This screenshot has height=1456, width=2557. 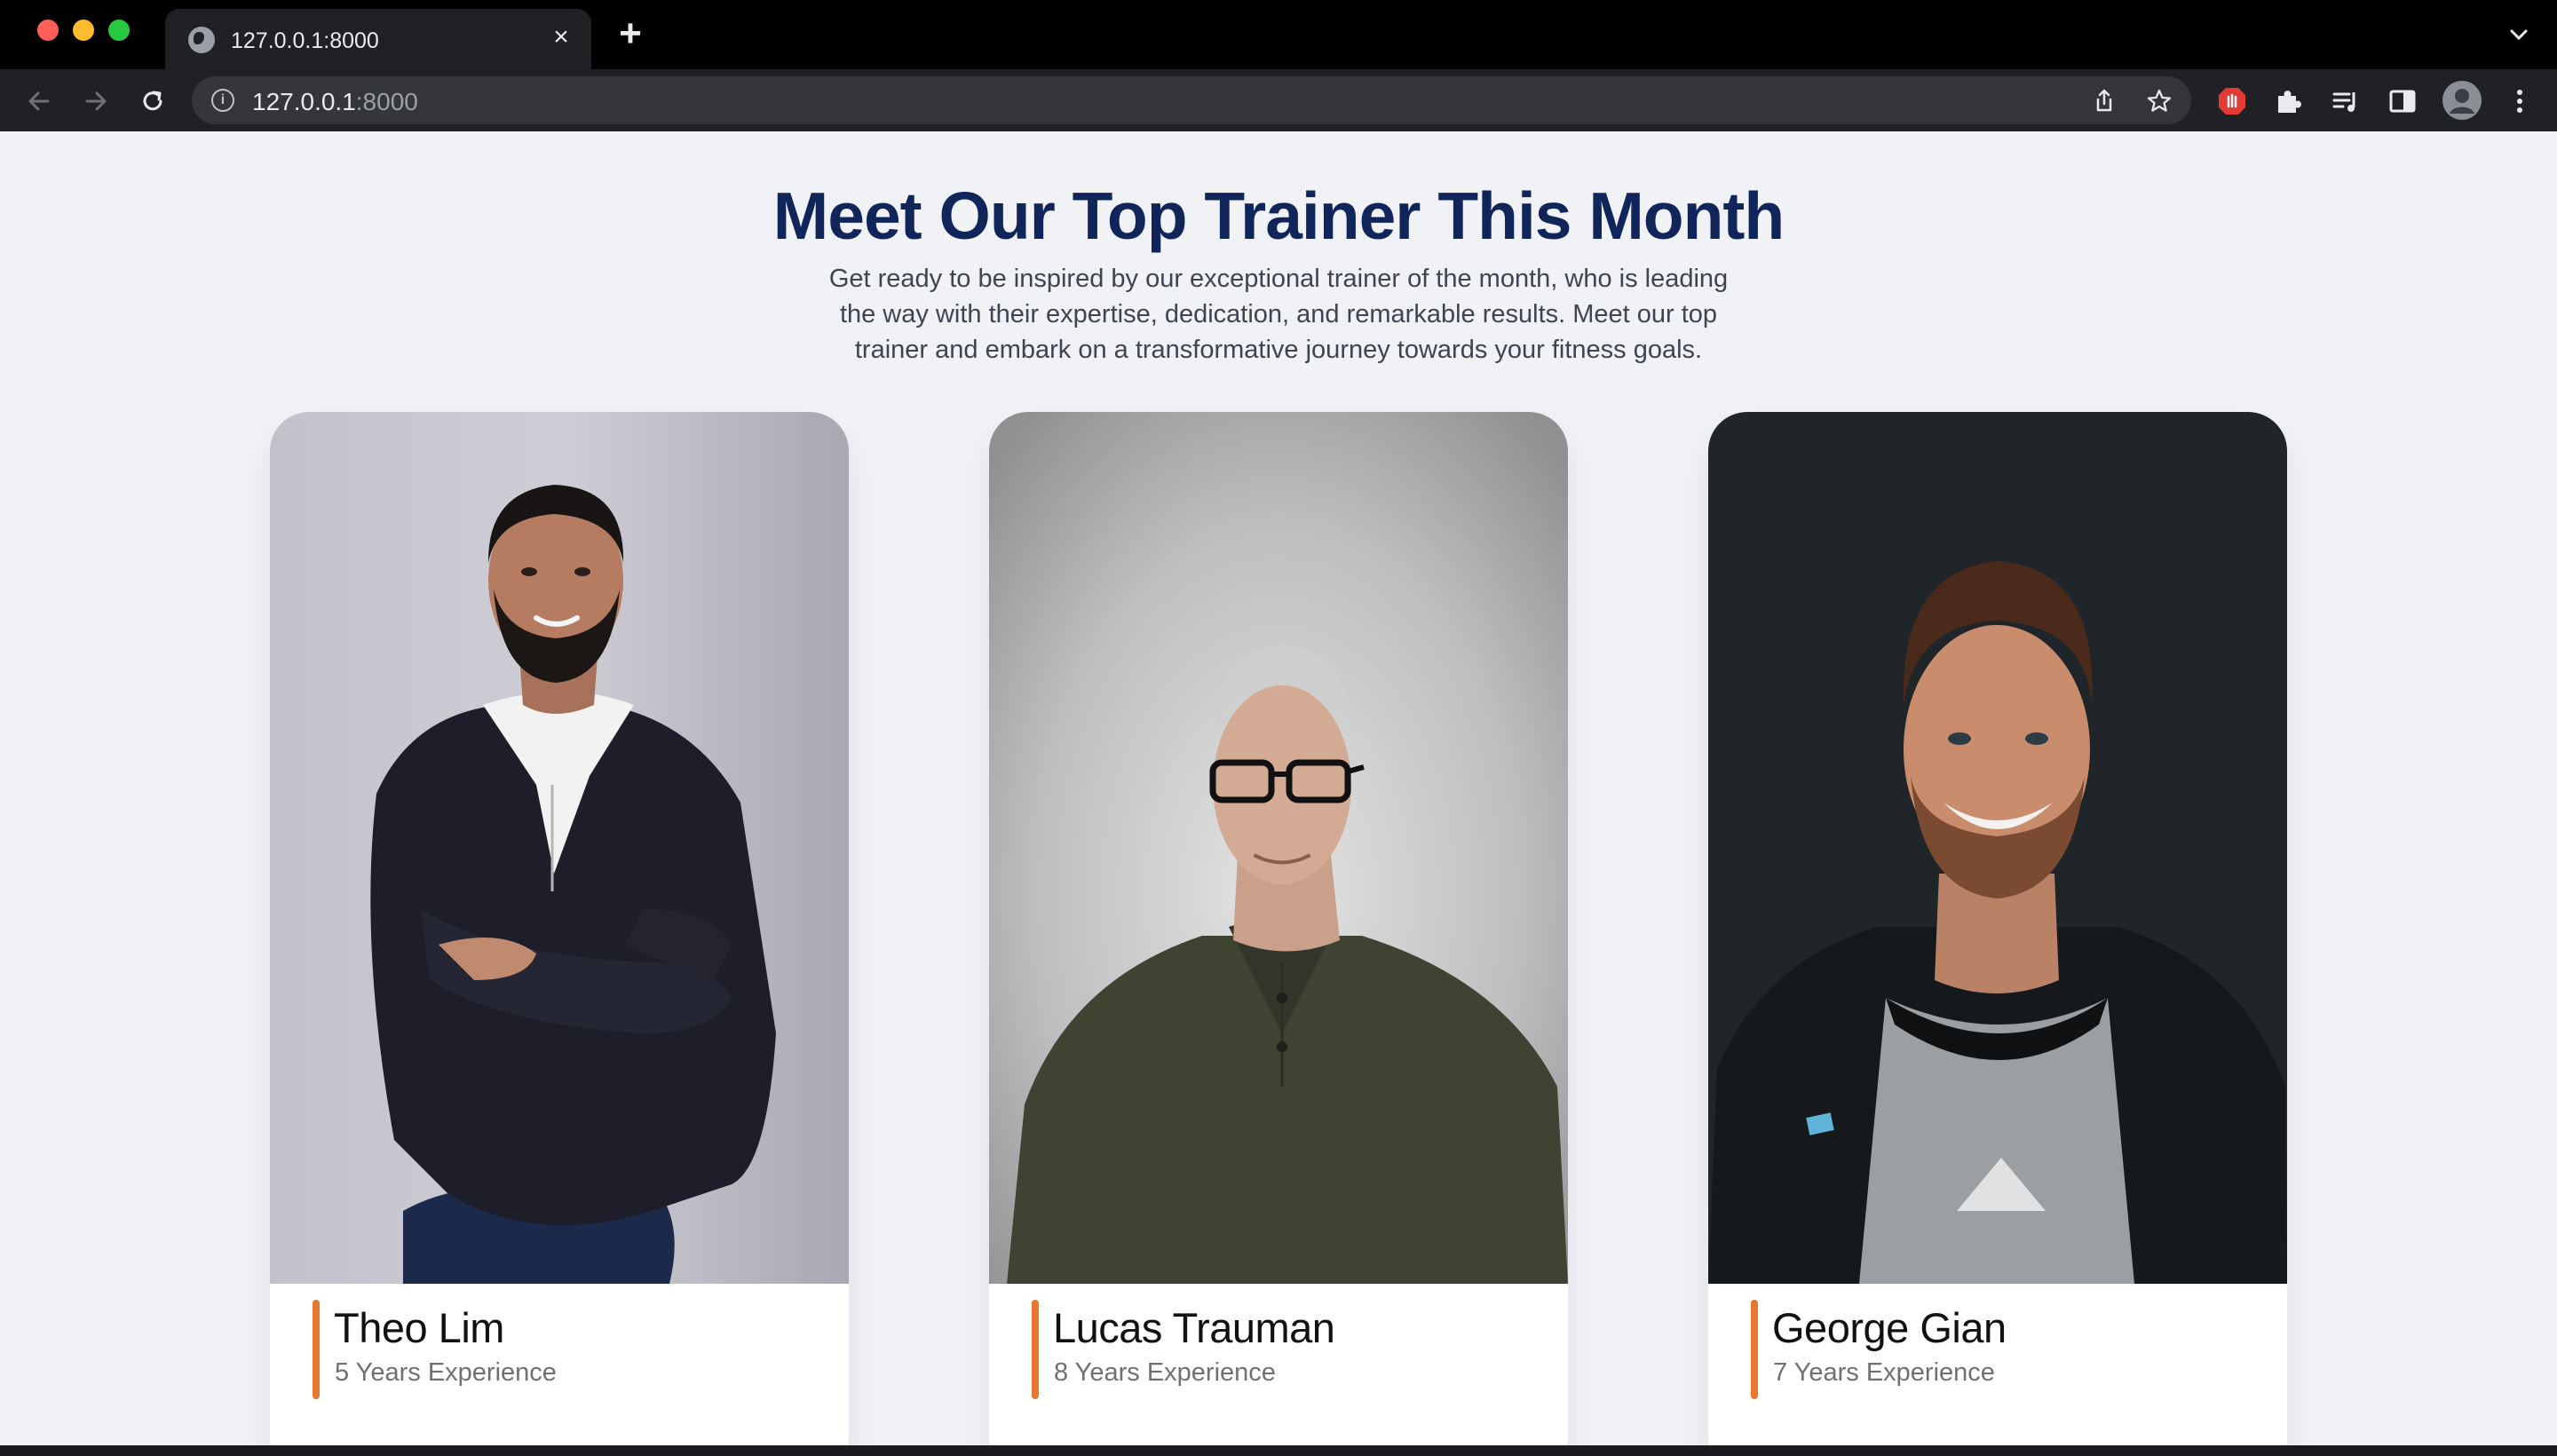 What do you see at coordinates (48, 30) in the screenshot?
I see `close-window-button` at bounding box center [48, 30].